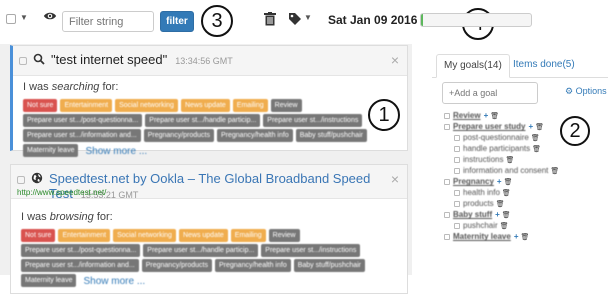 The width and height of the screenshot is (608, 294). Describe the element at coordinates (75, 87) in the screenshot. I see `lead-activity: searching` at that location.